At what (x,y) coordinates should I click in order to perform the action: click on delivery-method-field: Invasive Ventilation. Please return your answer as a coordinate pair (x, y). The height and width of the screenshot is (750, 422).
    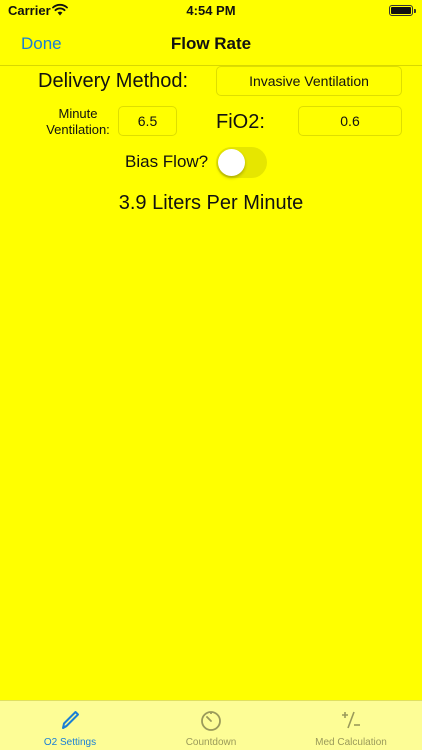
    Looking at the image, I should click on (309, 81).